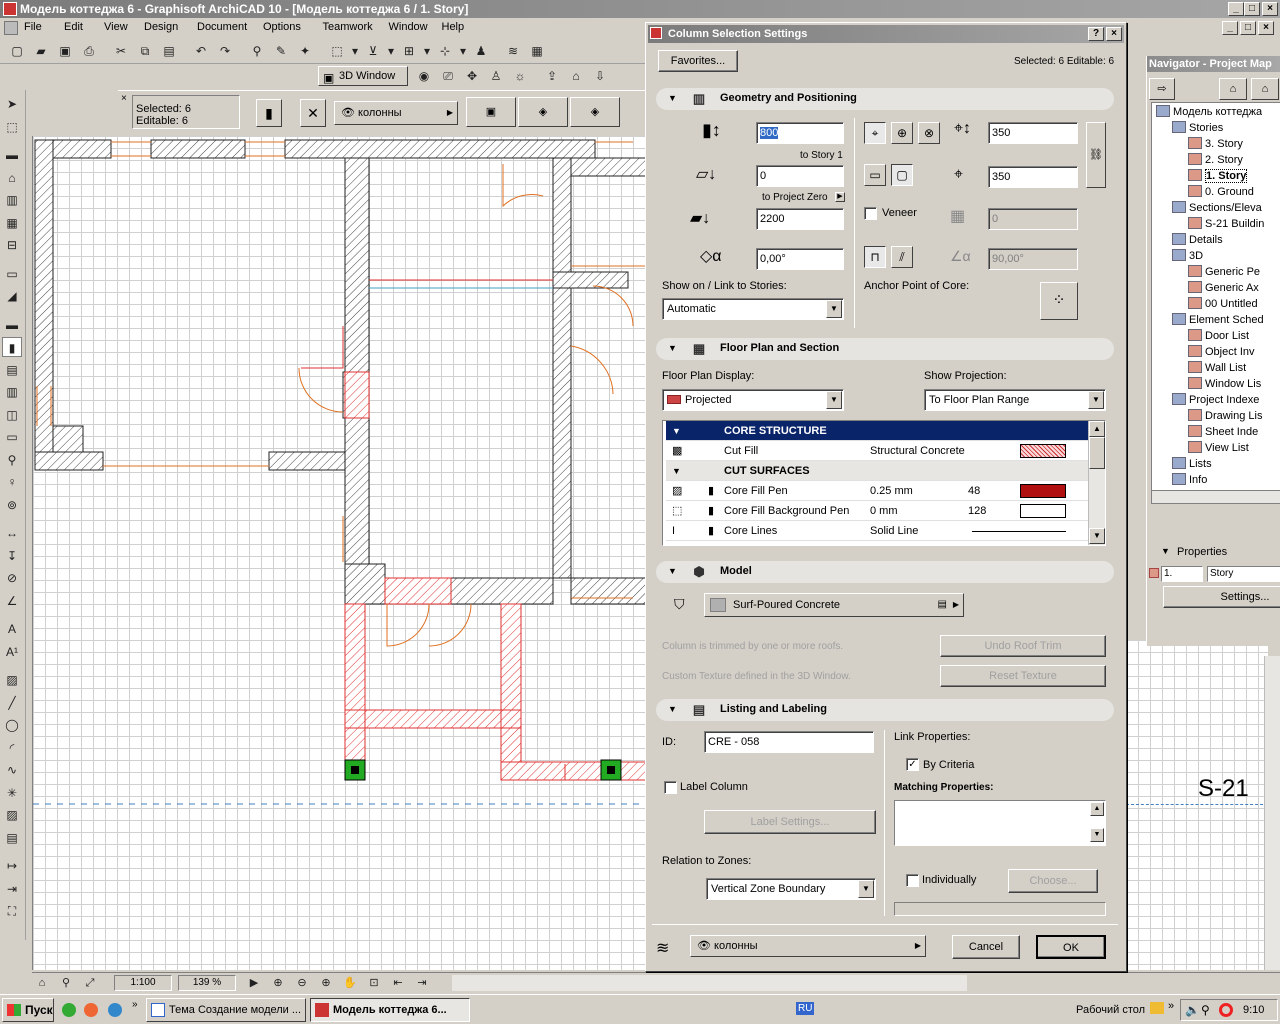 The width and height of the screenshot is (1280, 1024). Describe the element at coordinates (1097, 453) in the screenshot. I see `scroll-thumb` at that location.